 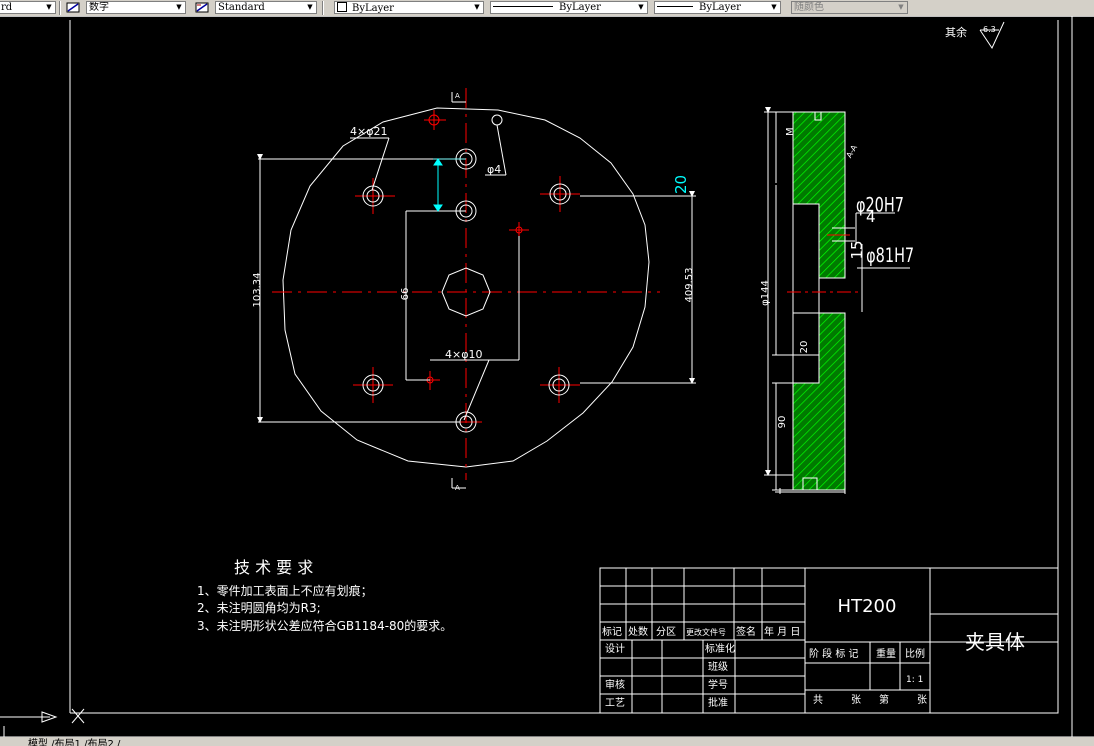 I want to click on tech-req-2: 2、未注明圆角均为R3;, so click(x=259, y=607).